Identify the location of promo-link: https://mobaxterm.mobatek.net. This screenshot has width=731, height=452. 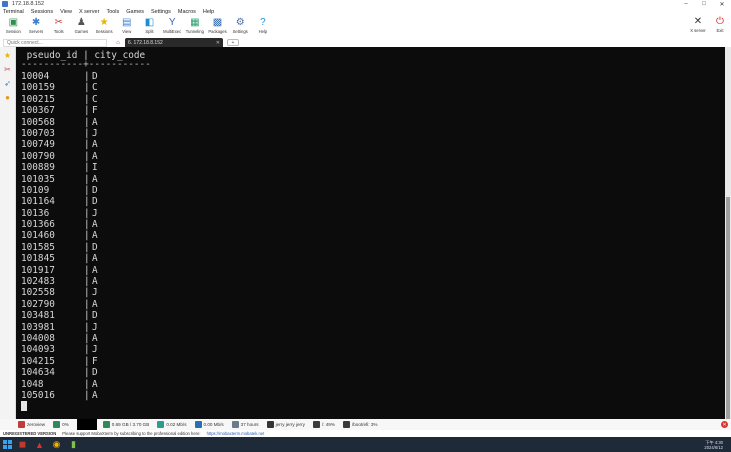
(236, 433).